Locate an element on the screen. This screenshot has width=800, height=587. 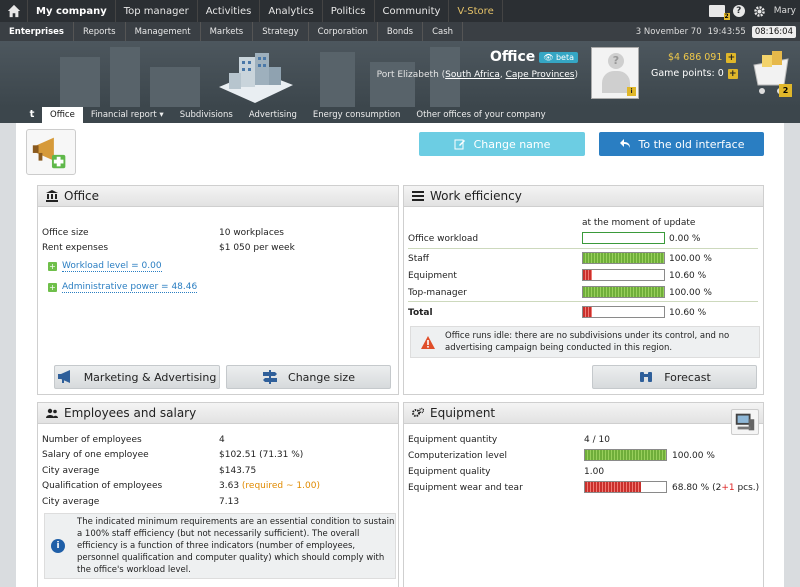
shopping-cart-icon: 2 is located at coordinates (771, 73).